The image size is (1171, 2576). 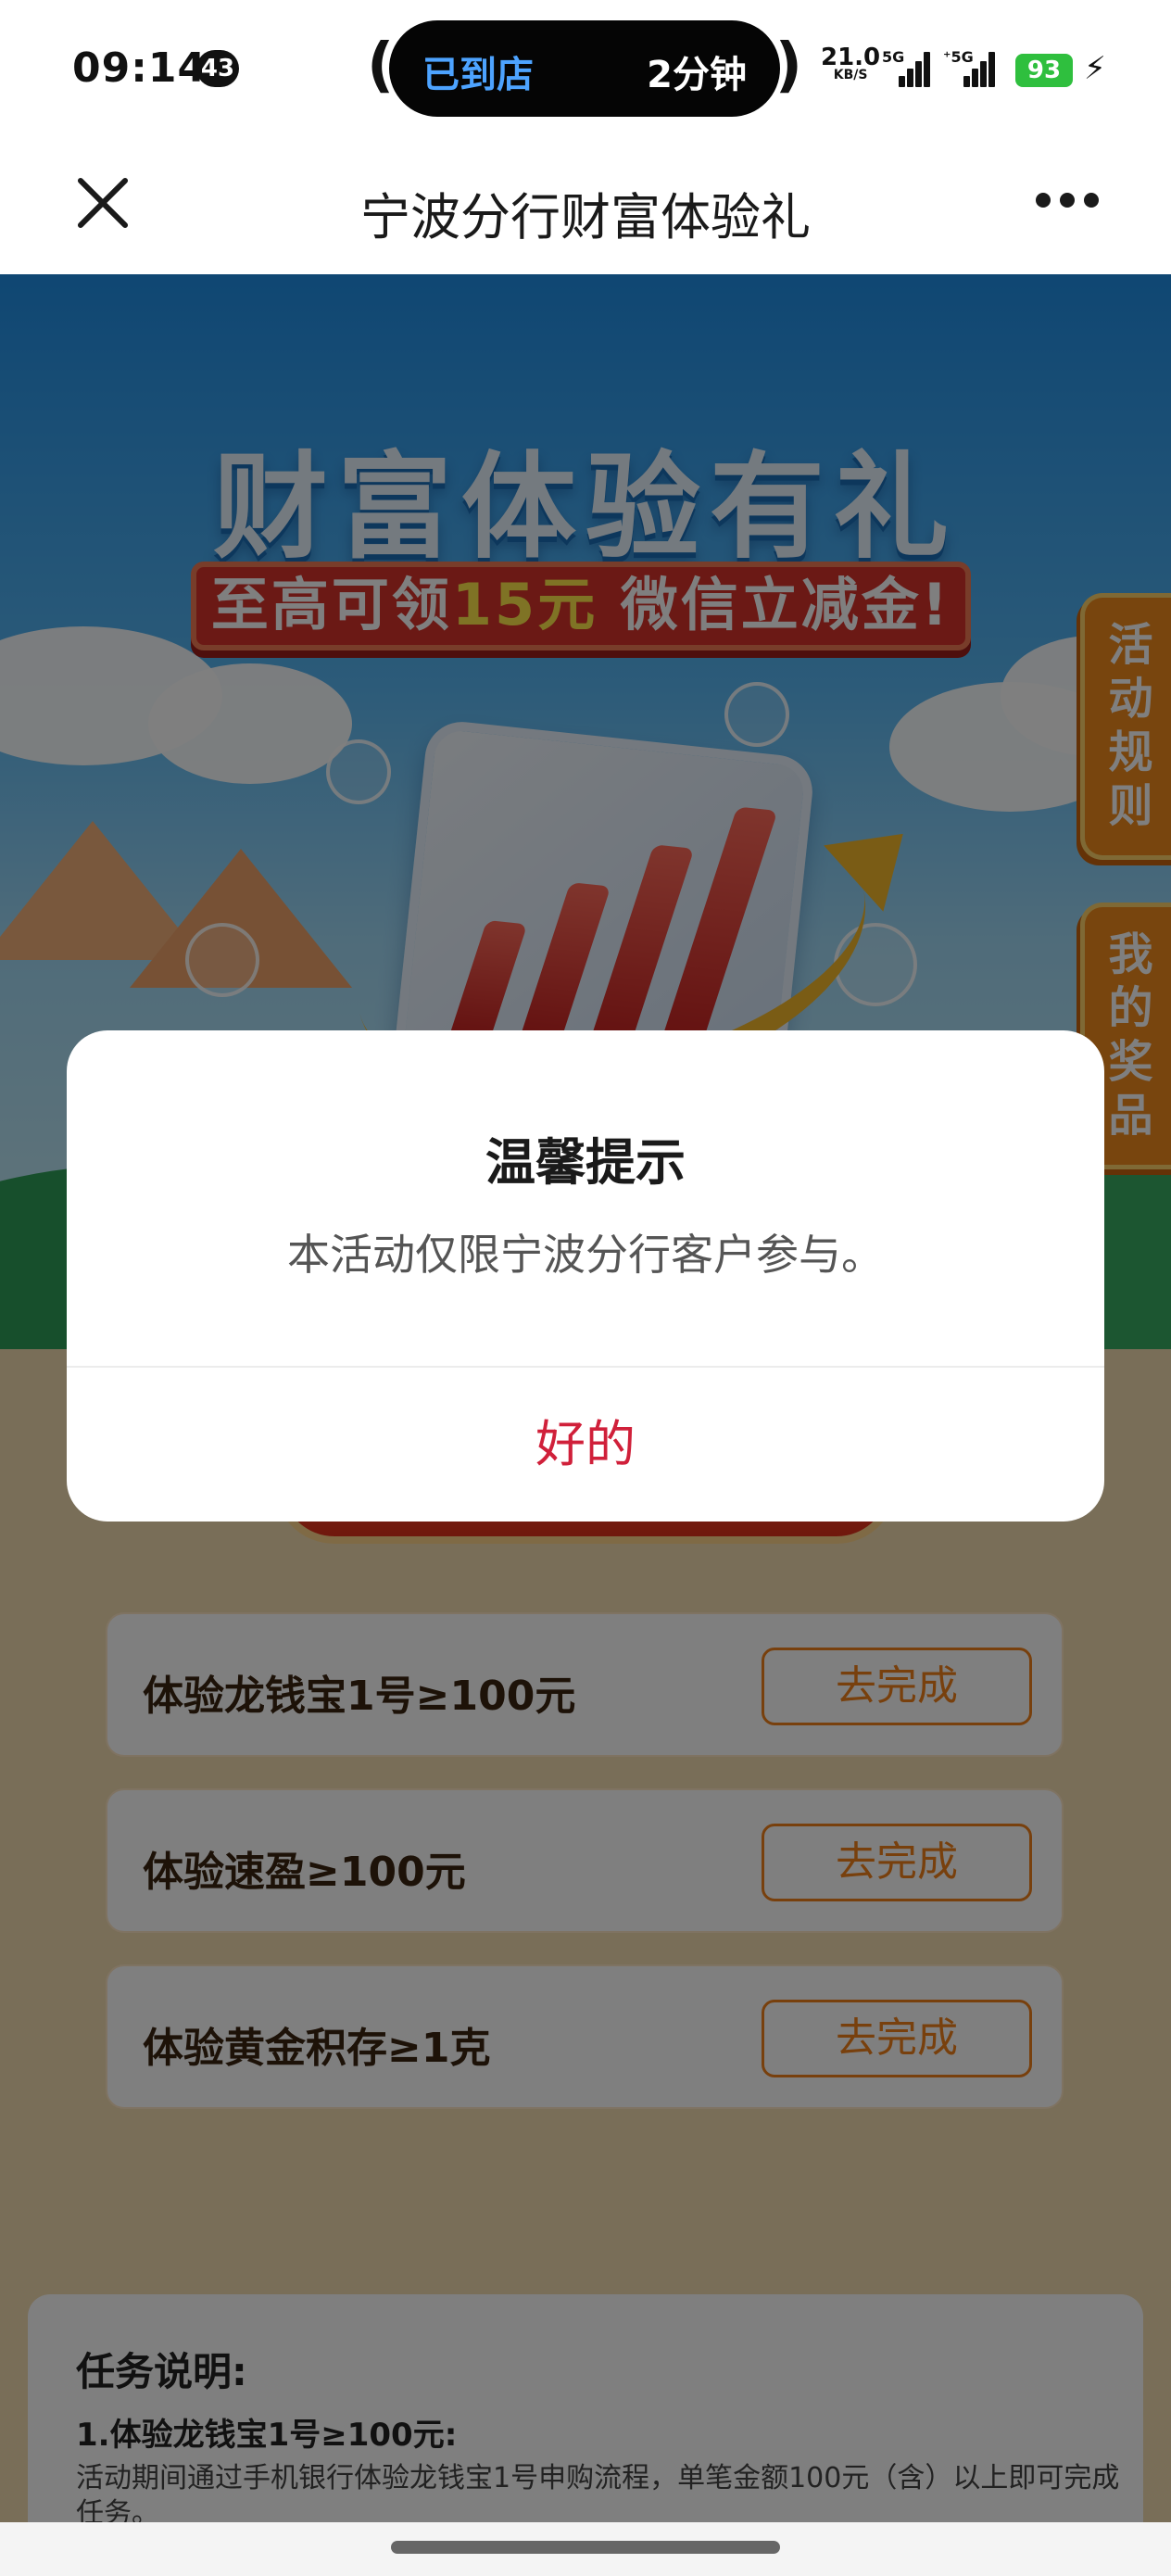 What do you see at coordinates (1067, 202) in the screenshot?
I see `more-icon` at bounding box center [1067, 202].